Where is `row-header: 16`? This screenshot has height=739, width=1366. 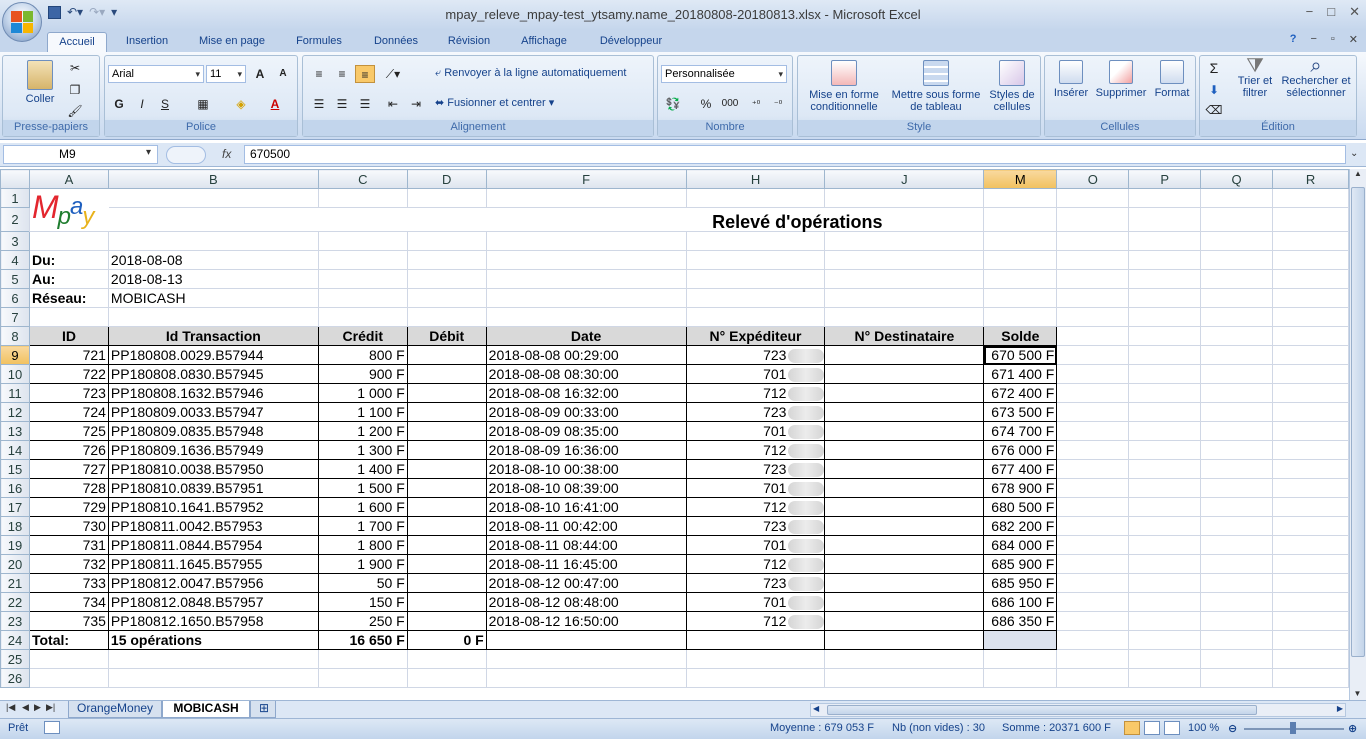 row-header: 16 is located at coordinates (15, 488).